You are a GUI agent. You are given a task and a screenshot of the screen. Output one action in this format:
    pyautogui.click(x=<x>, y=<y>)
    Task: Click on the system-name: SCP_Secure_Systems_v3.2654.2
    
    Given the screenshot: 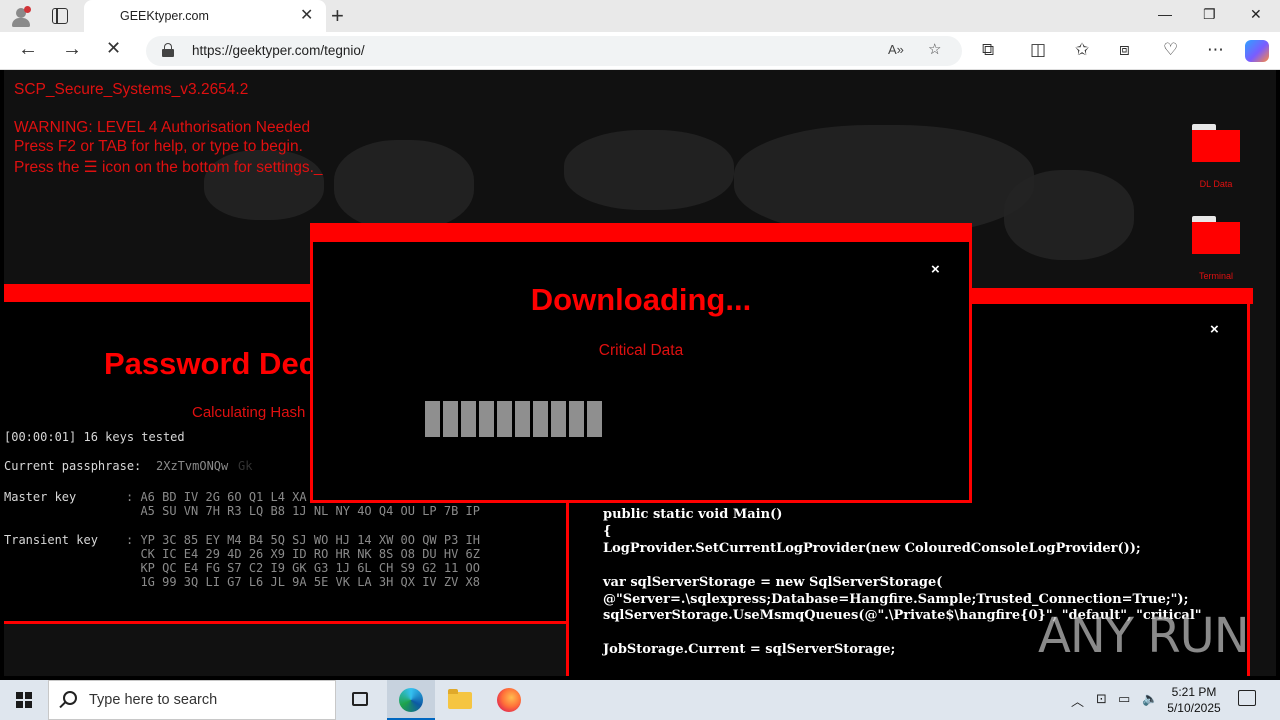 What is the action you would take?
    pyautogui.click(x=131, y=89)
    